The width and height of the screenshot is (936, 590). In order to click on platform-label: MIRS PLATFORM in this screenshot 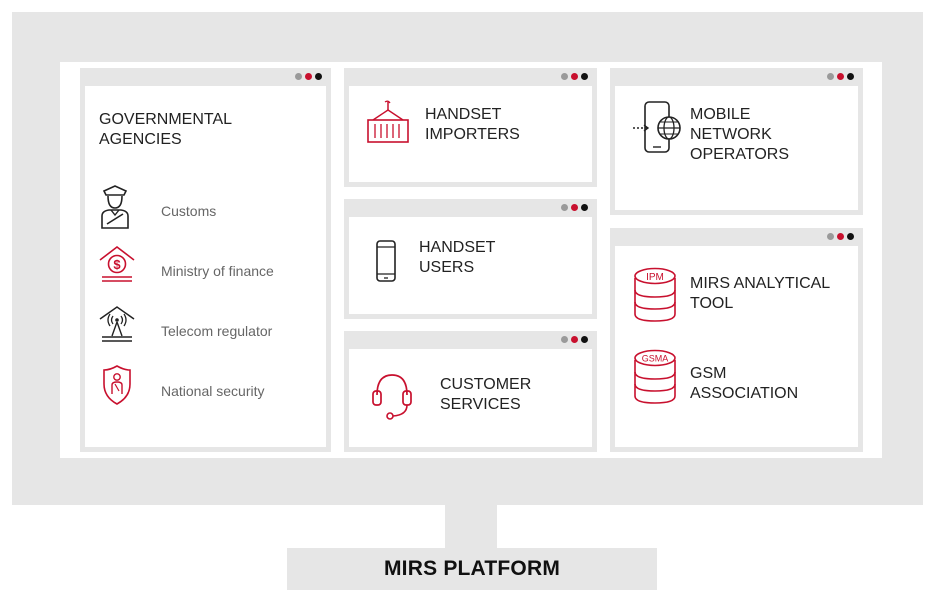, I will do `click(472, 568)`.